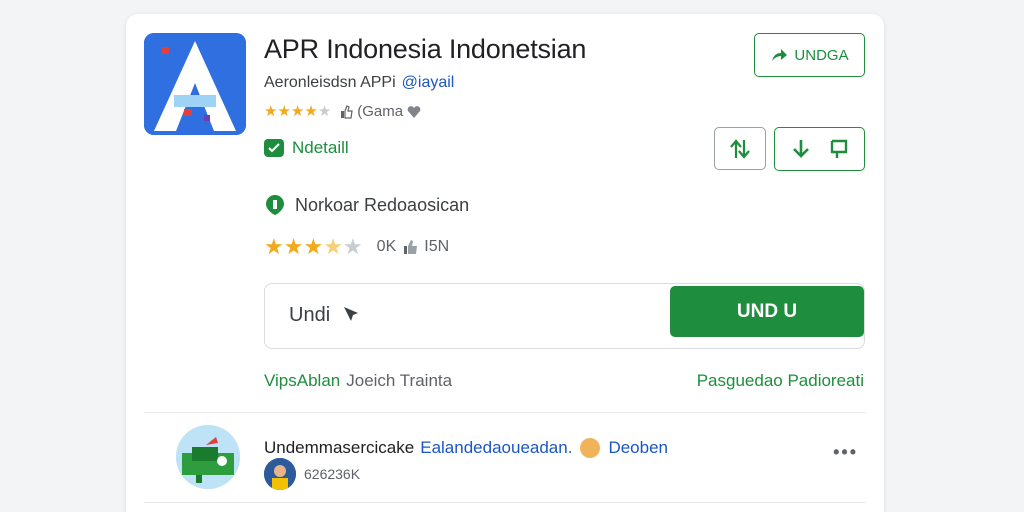  I want to click on update-button: UNDGA, so click(809, 55).